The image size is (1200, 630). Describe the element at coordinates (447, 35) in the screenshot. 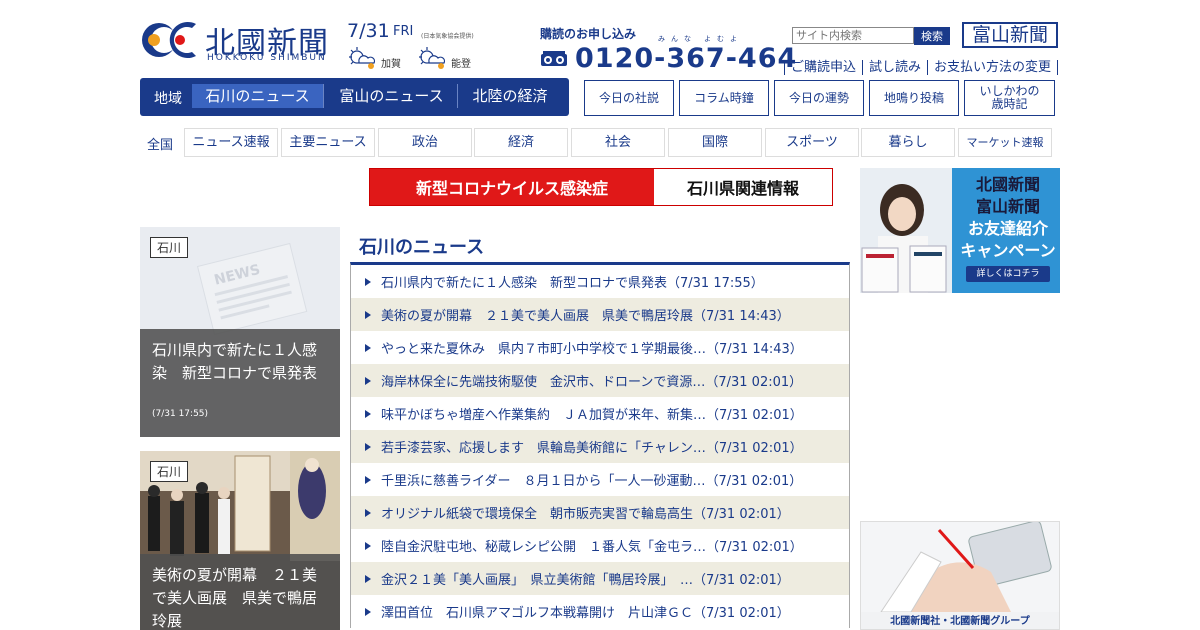

I see `weather-source: (日本気象協会提供)` at that location.